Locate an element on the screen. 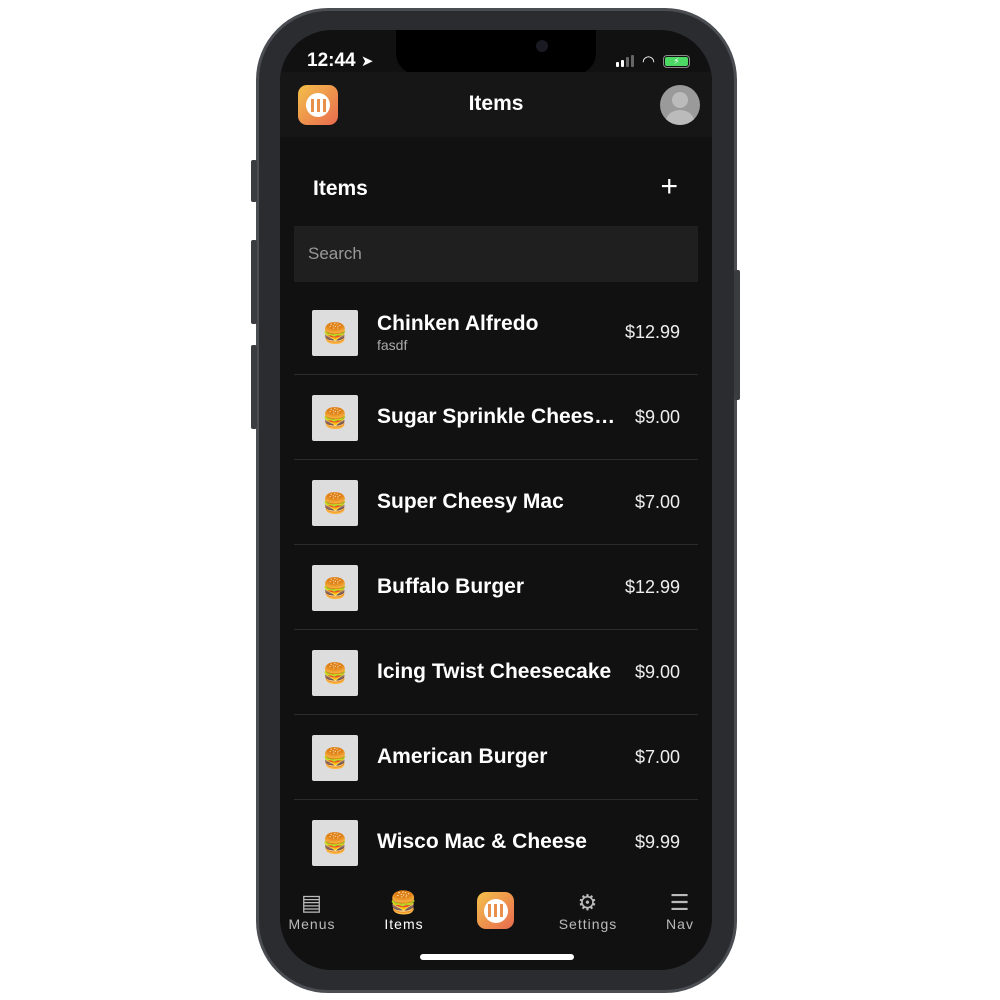 This screenshot has width=1000, height=1000. power-button is located at coordinates (737, 335).